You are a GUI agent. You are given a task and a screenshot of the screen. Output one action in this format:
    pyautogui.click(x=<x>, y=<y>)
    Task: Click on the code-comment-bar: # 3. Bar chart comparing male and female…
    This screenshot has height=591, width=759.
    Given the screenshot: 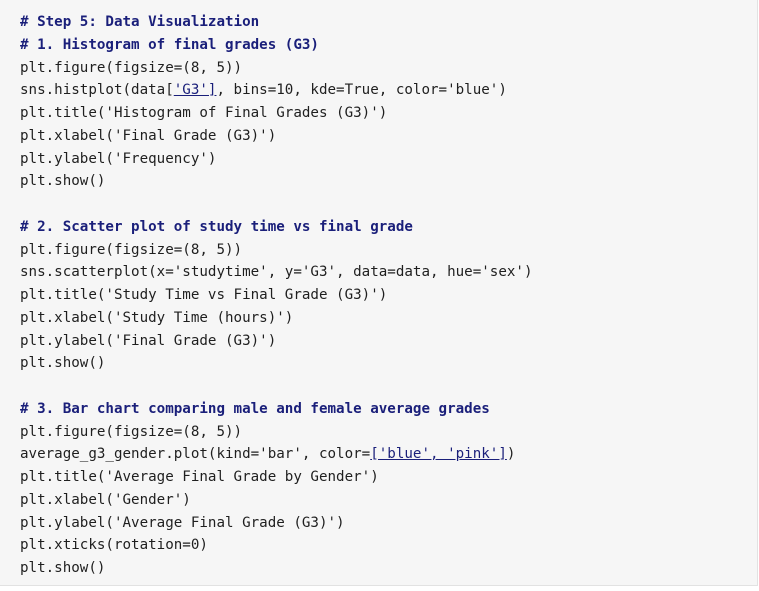 What is the action you would take?
    pyautogui.click(x=255, y=408)
    